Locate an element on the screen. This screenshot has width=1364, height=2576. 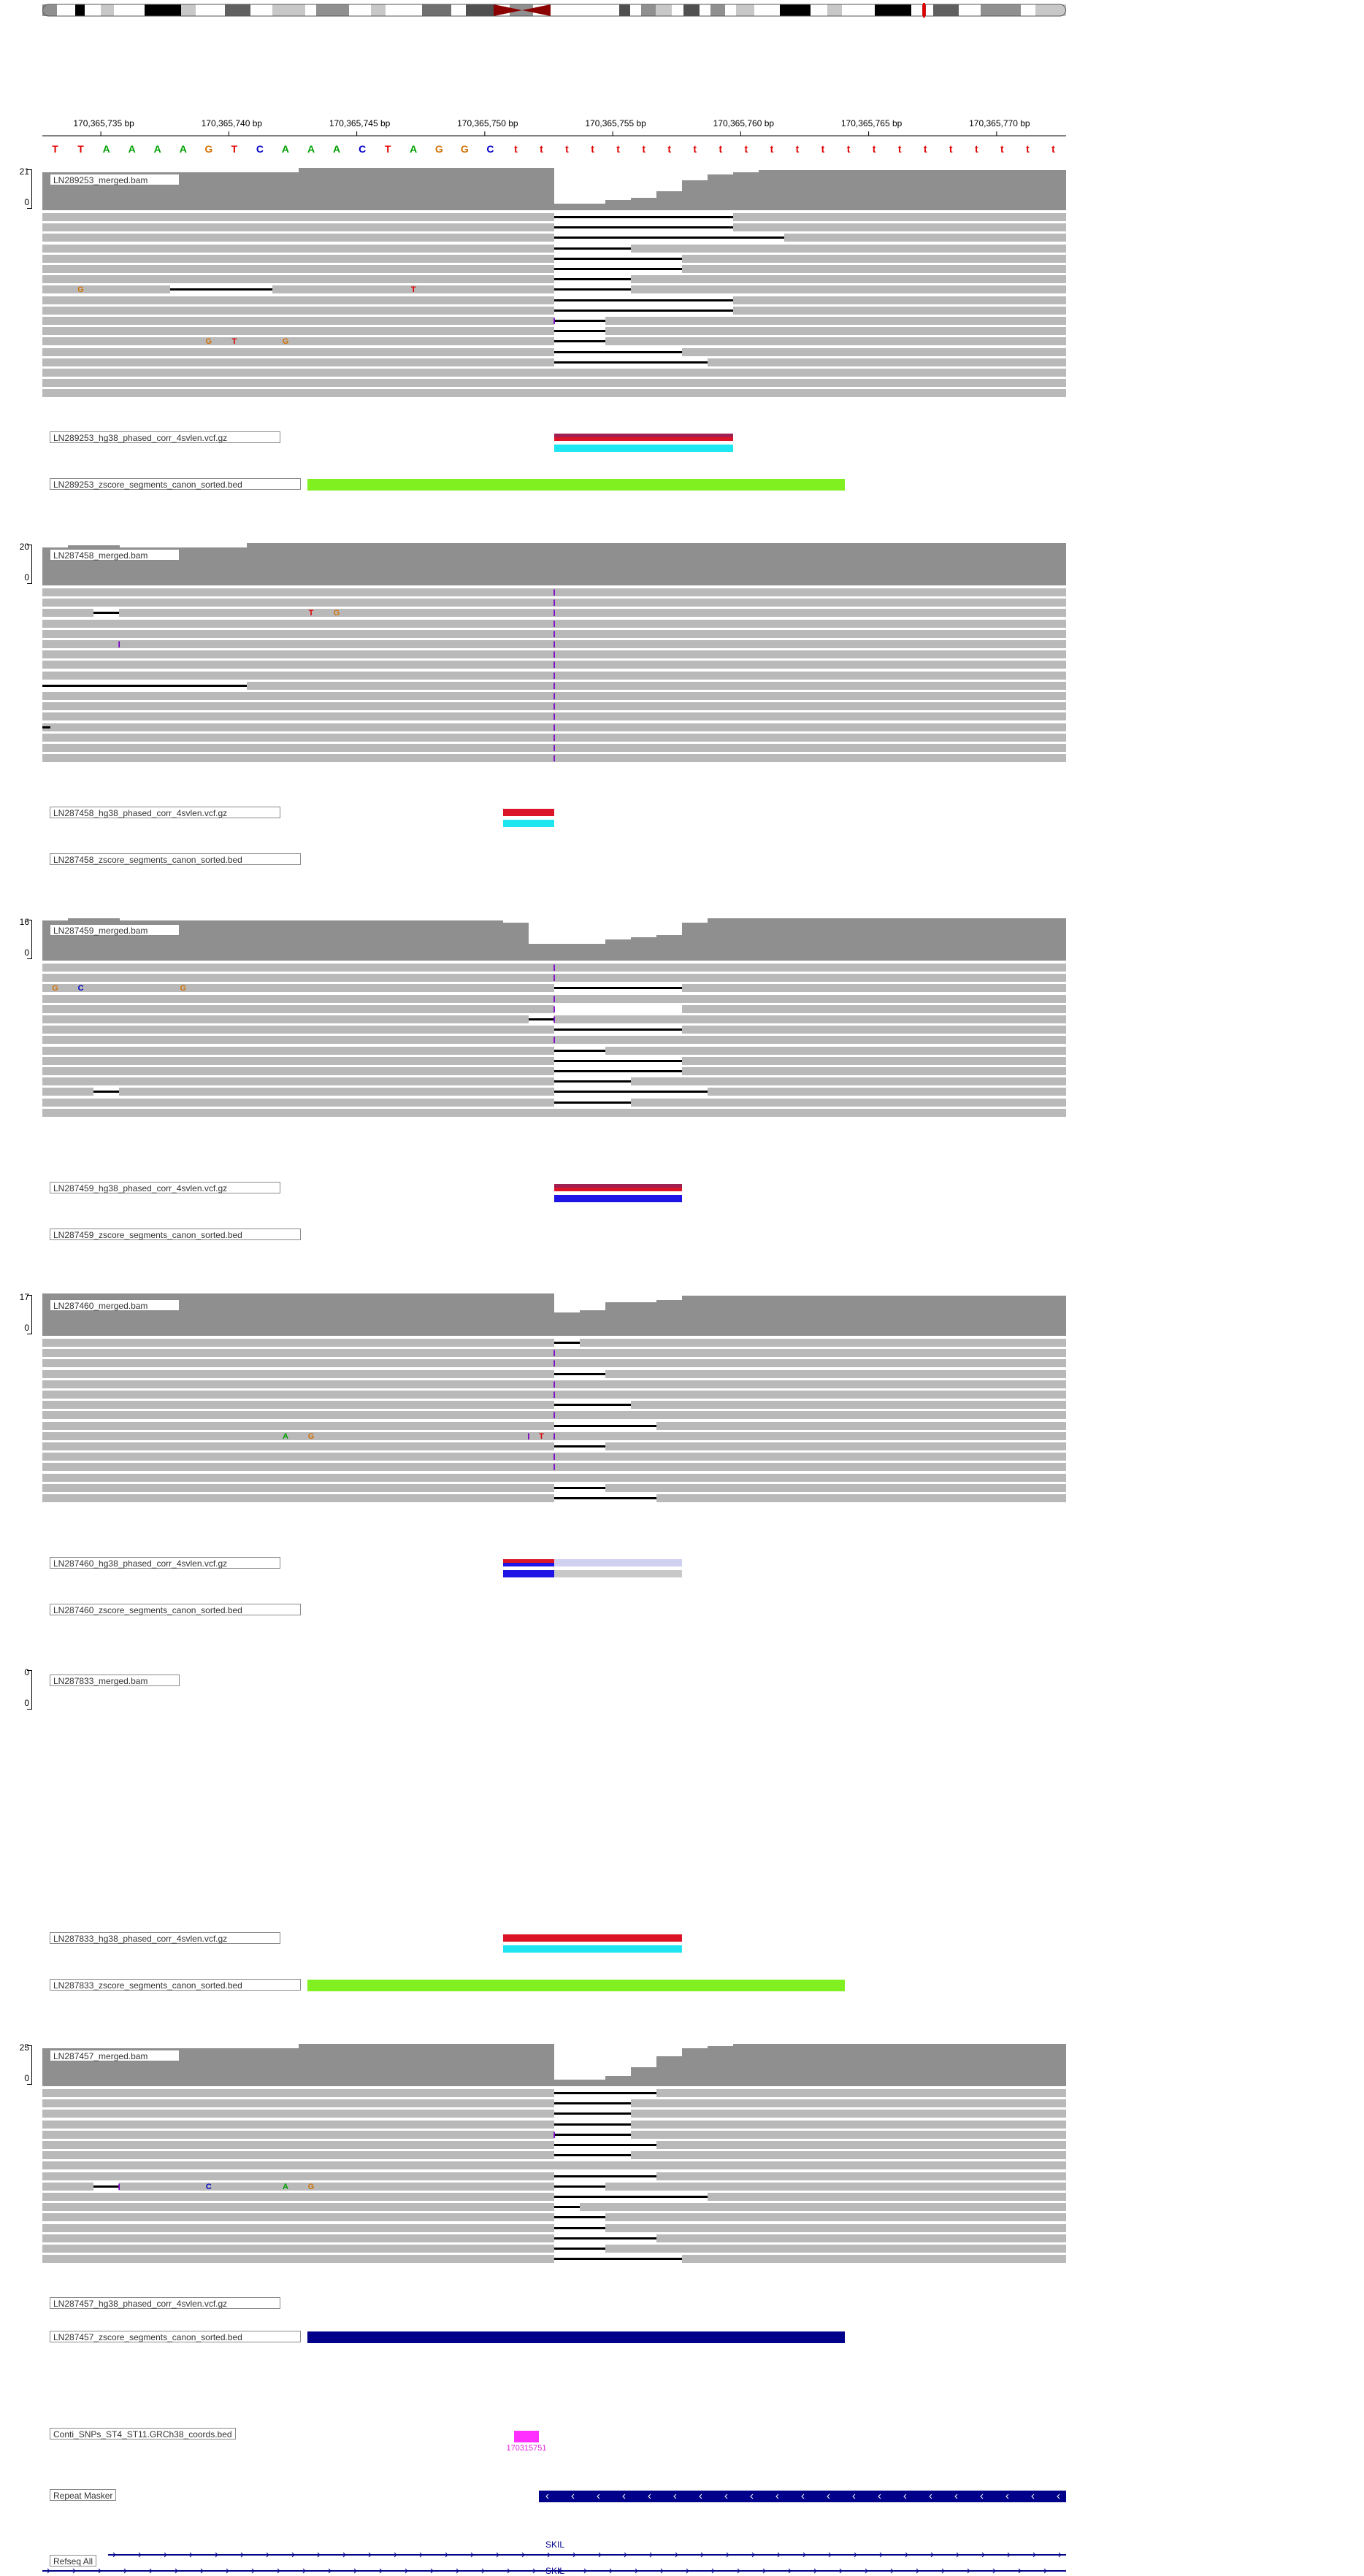
repeat-masker-label: Repeat Masker is located at coordinates (83, 2495).